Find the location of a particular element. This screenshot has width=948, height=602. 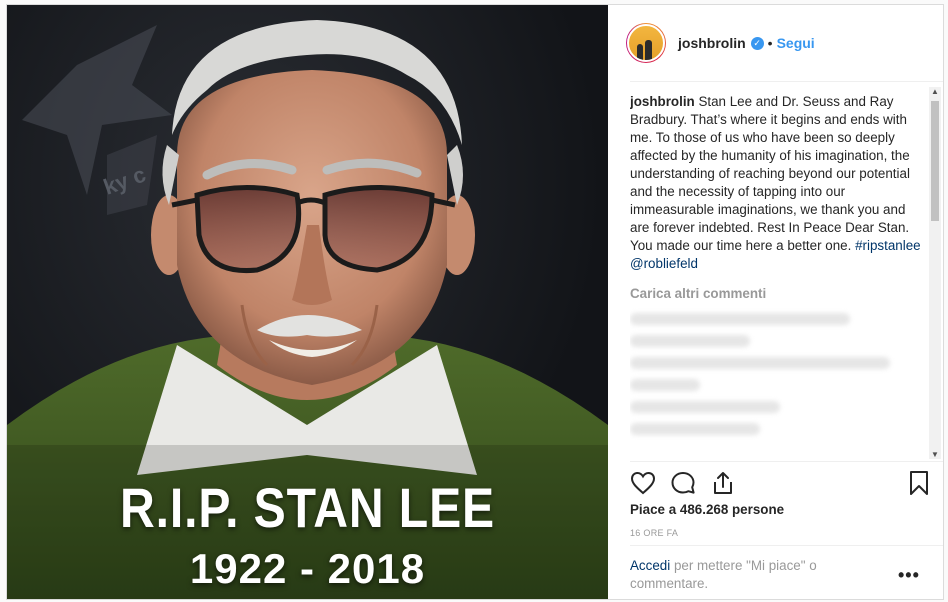

scroll-thumb is located at coordinates (935, 161).